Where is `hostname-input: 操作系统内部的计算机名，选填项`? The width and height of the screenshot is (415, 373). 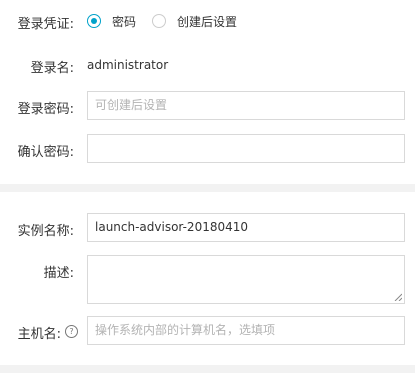 hostname-input: 操作系统内部的计算机名，选填项 is located at coordinates (246, 330).